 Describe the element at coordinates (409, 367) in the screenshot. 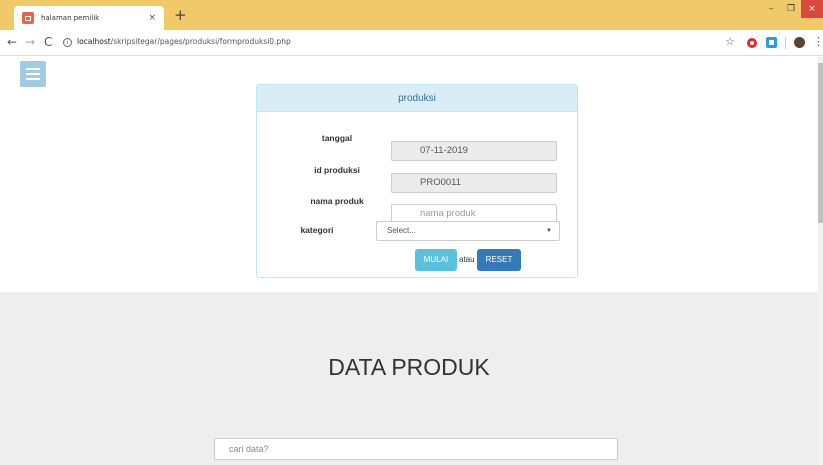

I see `data-produk-title: DATA PRODUK` at that location.